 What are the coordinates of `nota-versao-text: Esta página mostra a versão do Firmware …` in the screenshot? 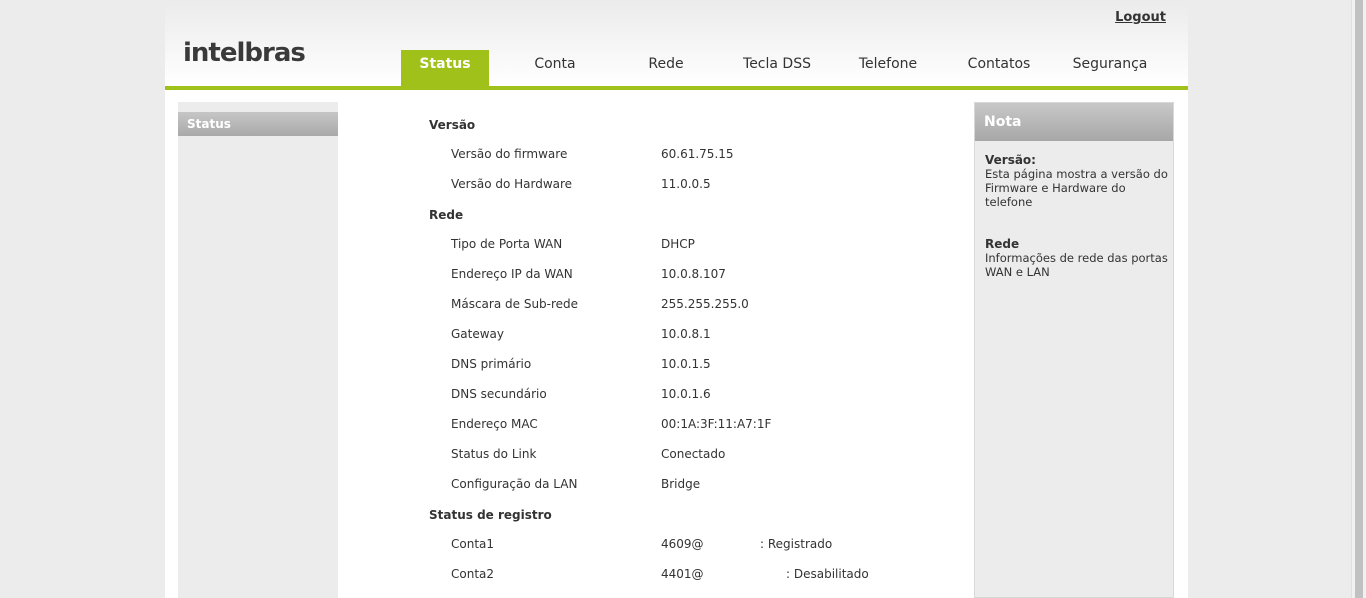 It's located at (1076, 188).